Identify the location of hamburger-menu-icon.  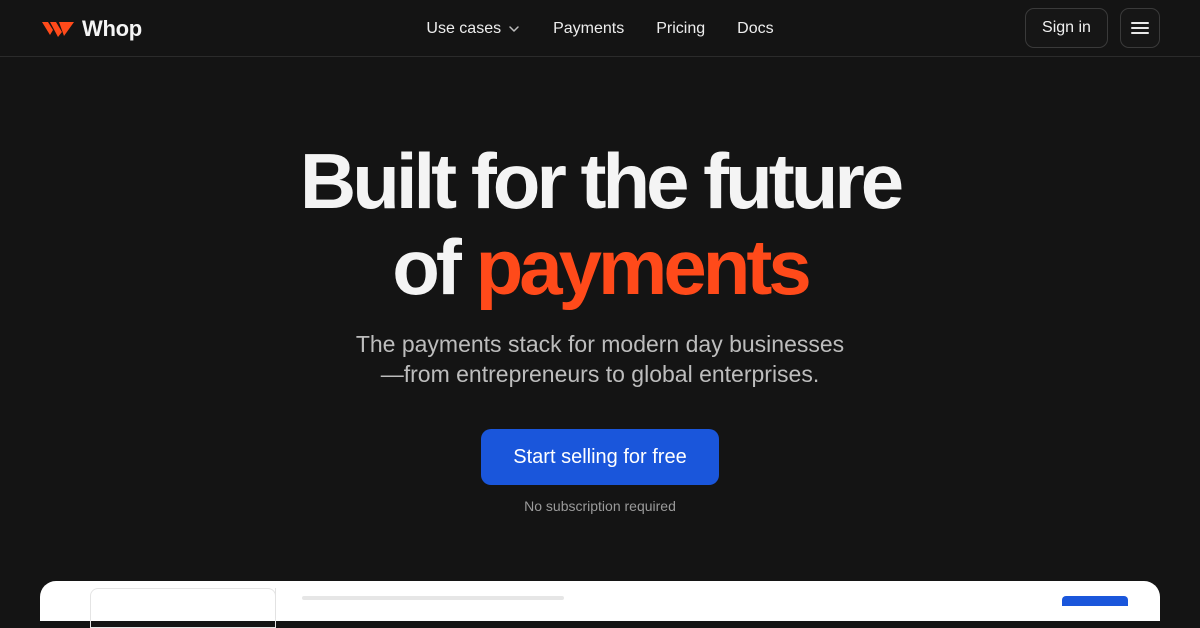
(1140, 28).